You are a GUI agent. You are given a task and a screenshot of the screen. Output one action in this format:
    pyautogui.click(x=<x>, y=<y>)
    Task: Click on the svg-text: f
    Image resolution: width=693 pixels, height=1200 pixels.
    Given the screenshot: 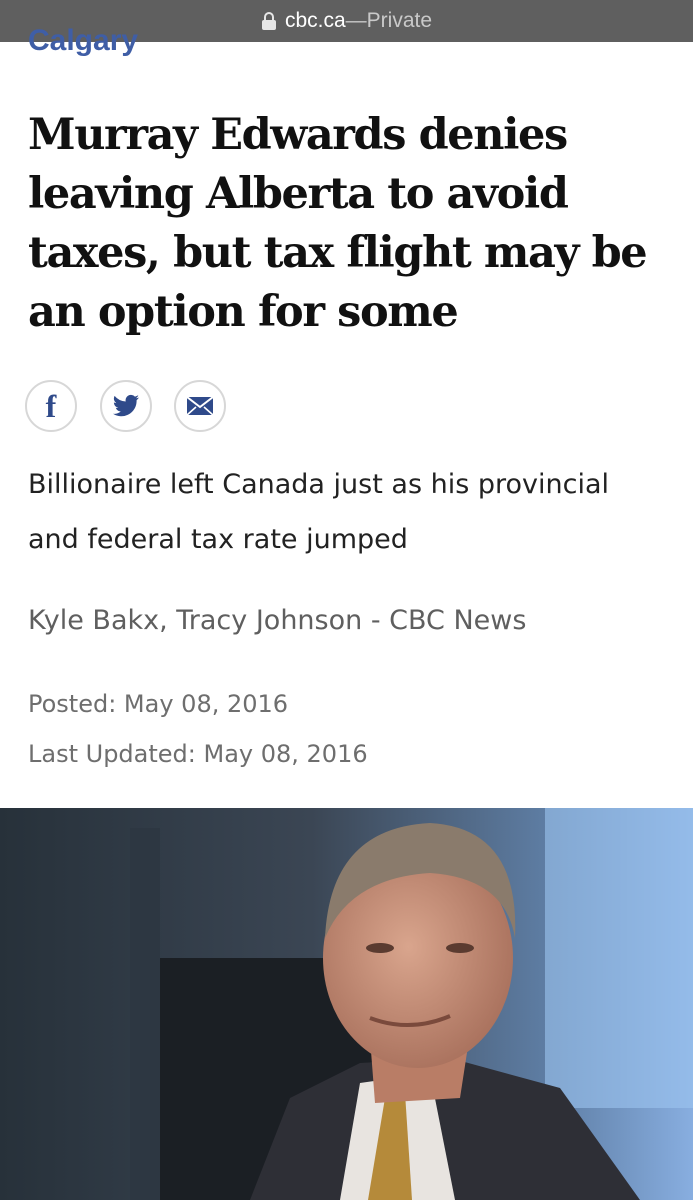 What is the action you would take?
    pyautogui.click(x=51, y=406)
    